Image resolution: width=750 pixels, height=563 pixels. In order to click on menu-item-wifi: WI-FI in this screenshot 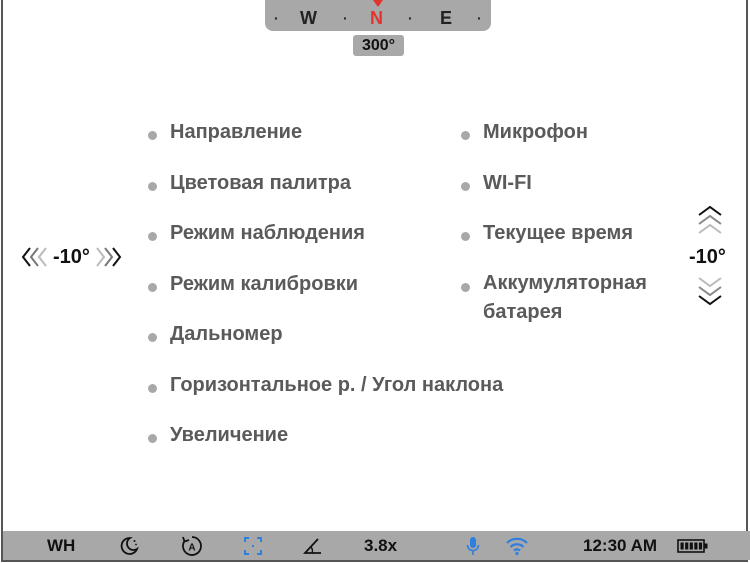, I will do `click(496, 185)`.